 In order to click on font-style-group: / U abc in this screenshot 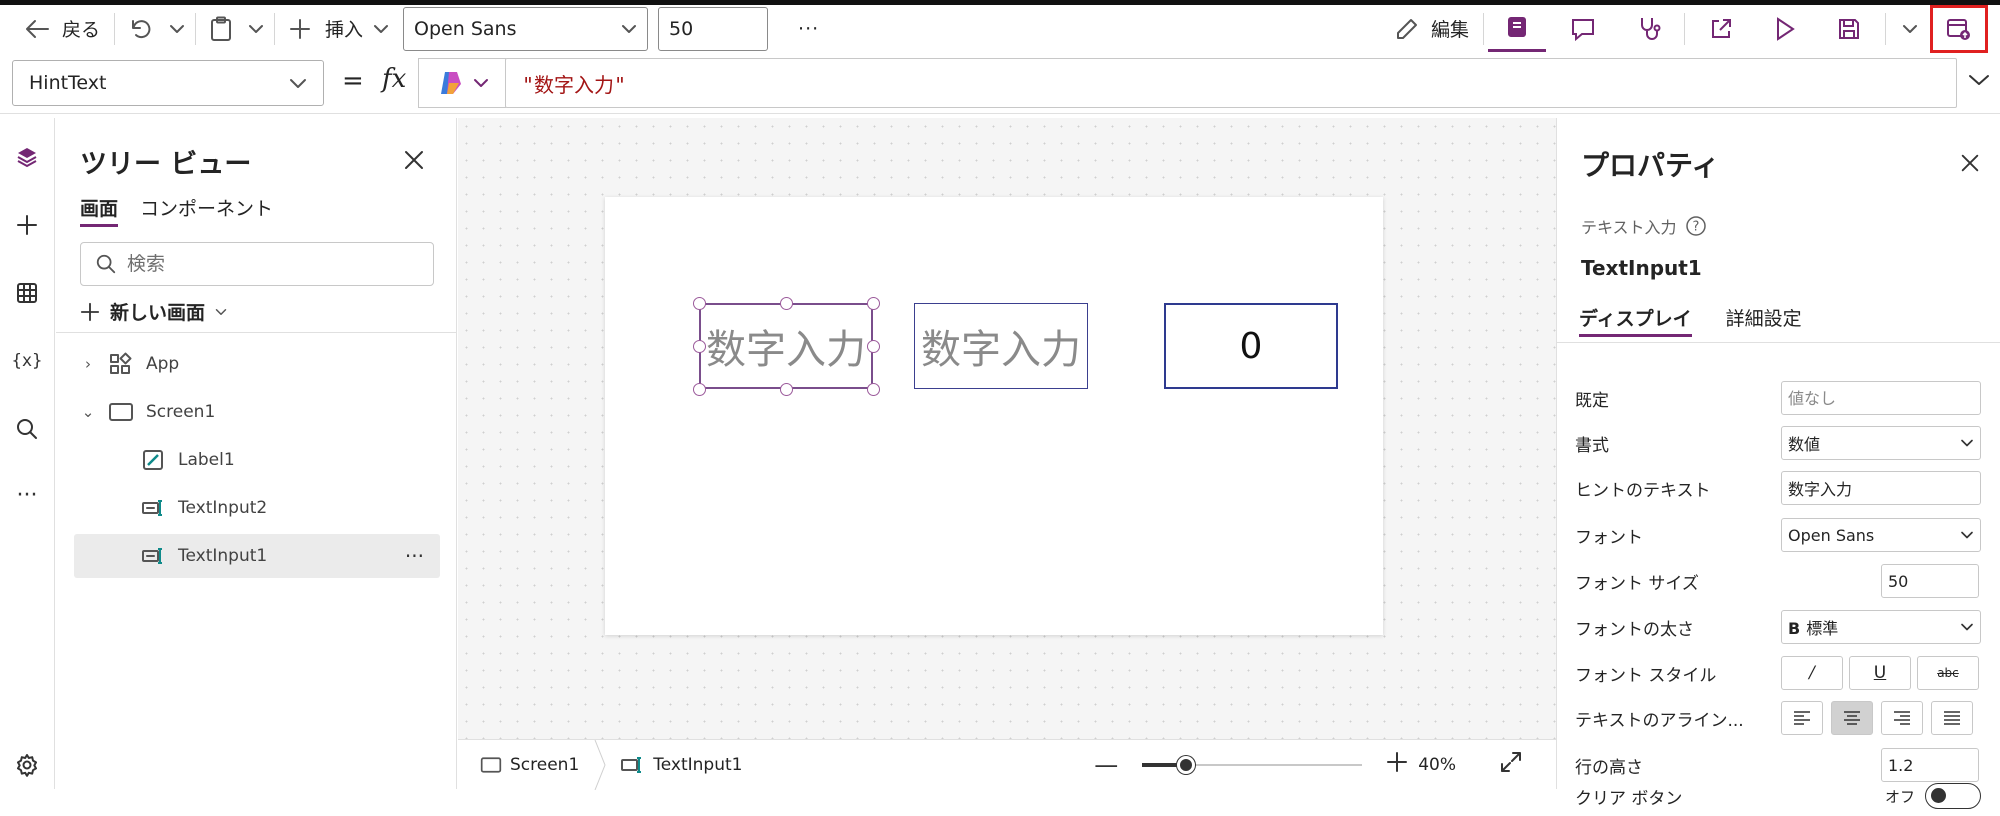, I will do `click(1880, 673)`.